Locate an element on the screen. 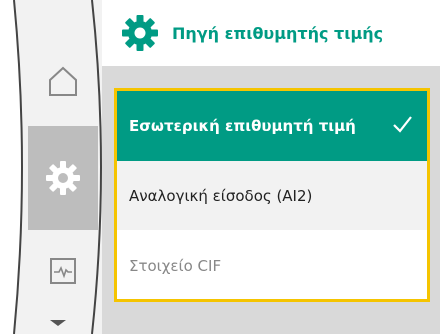 The width and height of the screenshot is (440, 334). nav-item-home is located at coordinates (63, 81).